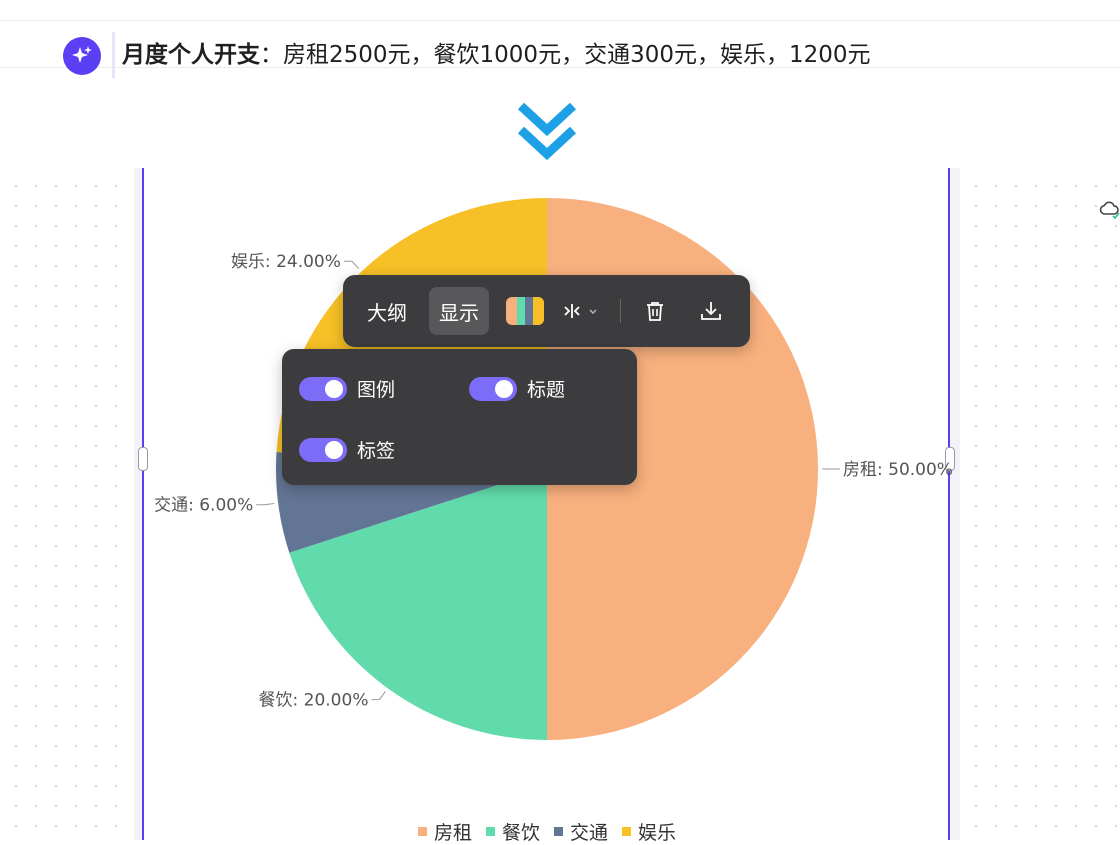 This screenshot has height=845, width=1120. Describe the element at coordinates (898, 470) in the screenshot. I see `slice-label-rent: 房租: 50.00%` at that location.